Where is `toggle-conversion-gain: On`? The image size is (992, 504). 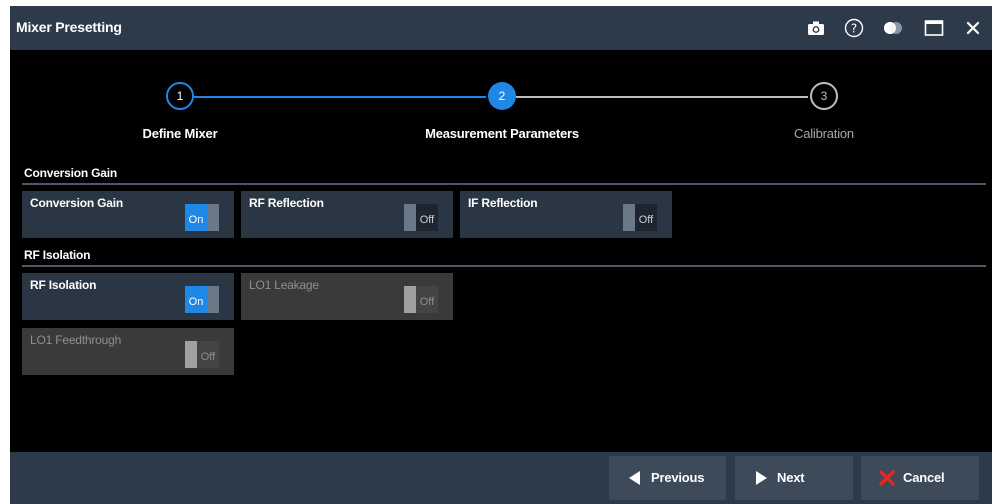
toggle-conversion-gain: On is located at coordinates (202, 217).